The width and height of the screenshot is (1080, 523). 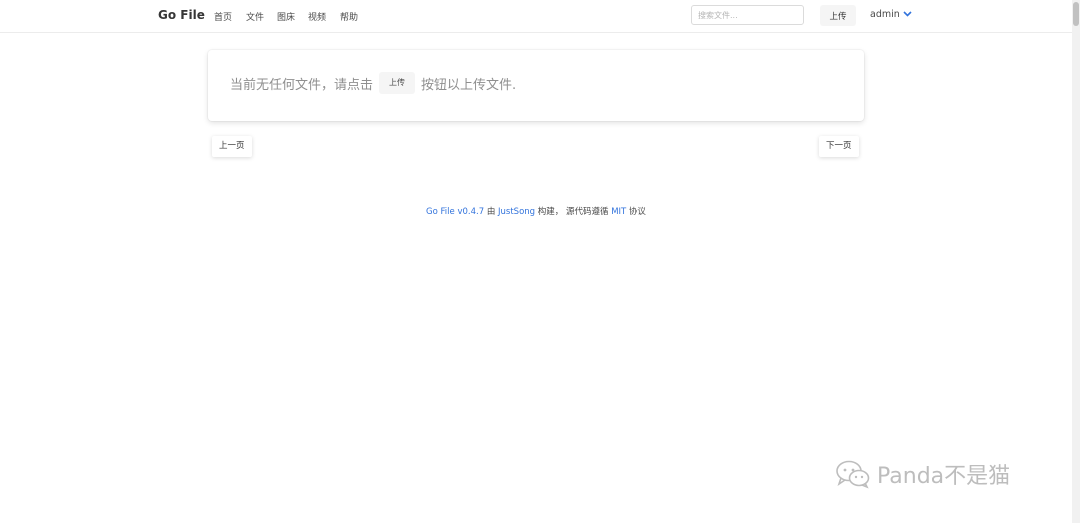 What do you see at coordinates (573, 212) in the screenshot?
I see `footer-built-text: 构建， 源代码遵循` at bounding box center [573, 212].